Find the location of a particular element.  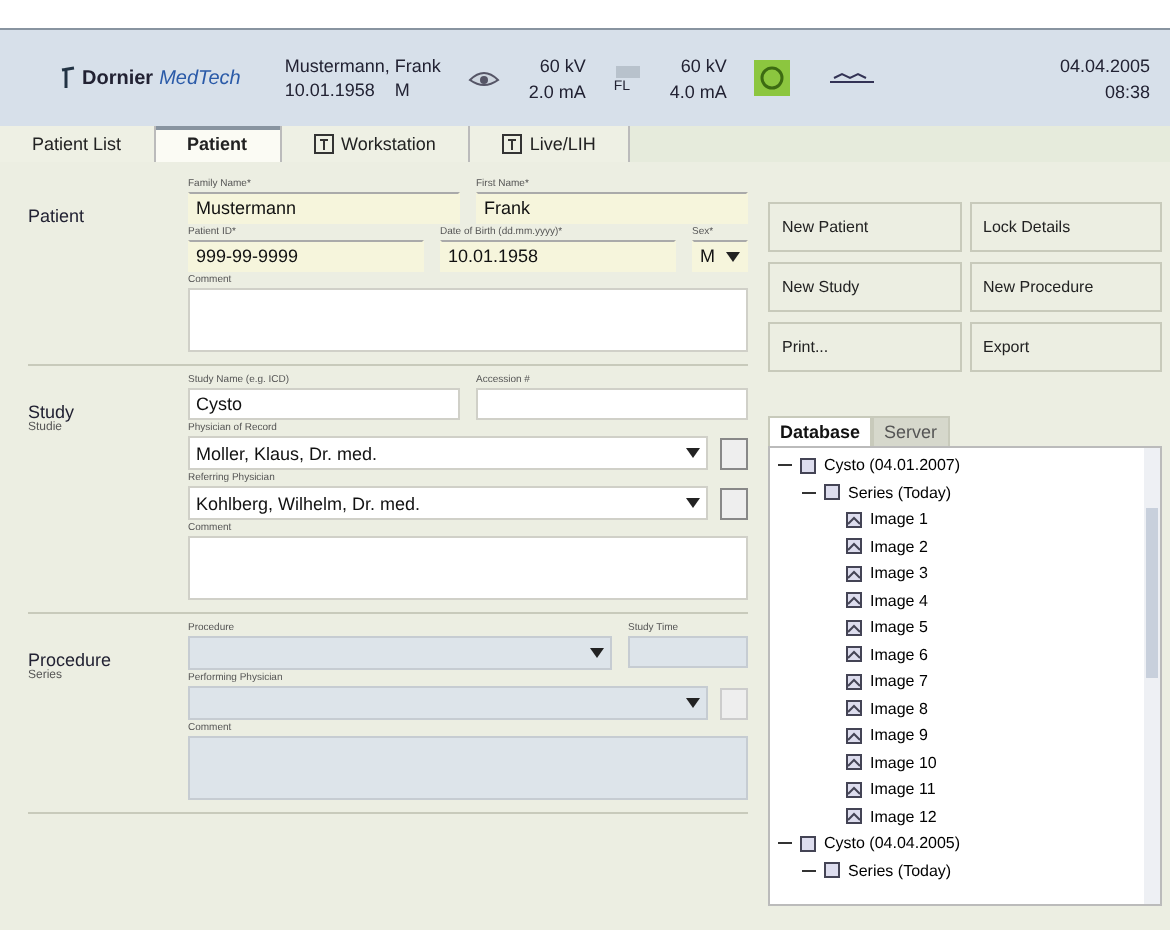

tree-item: Image 1 is located at coordinates (899, 519).